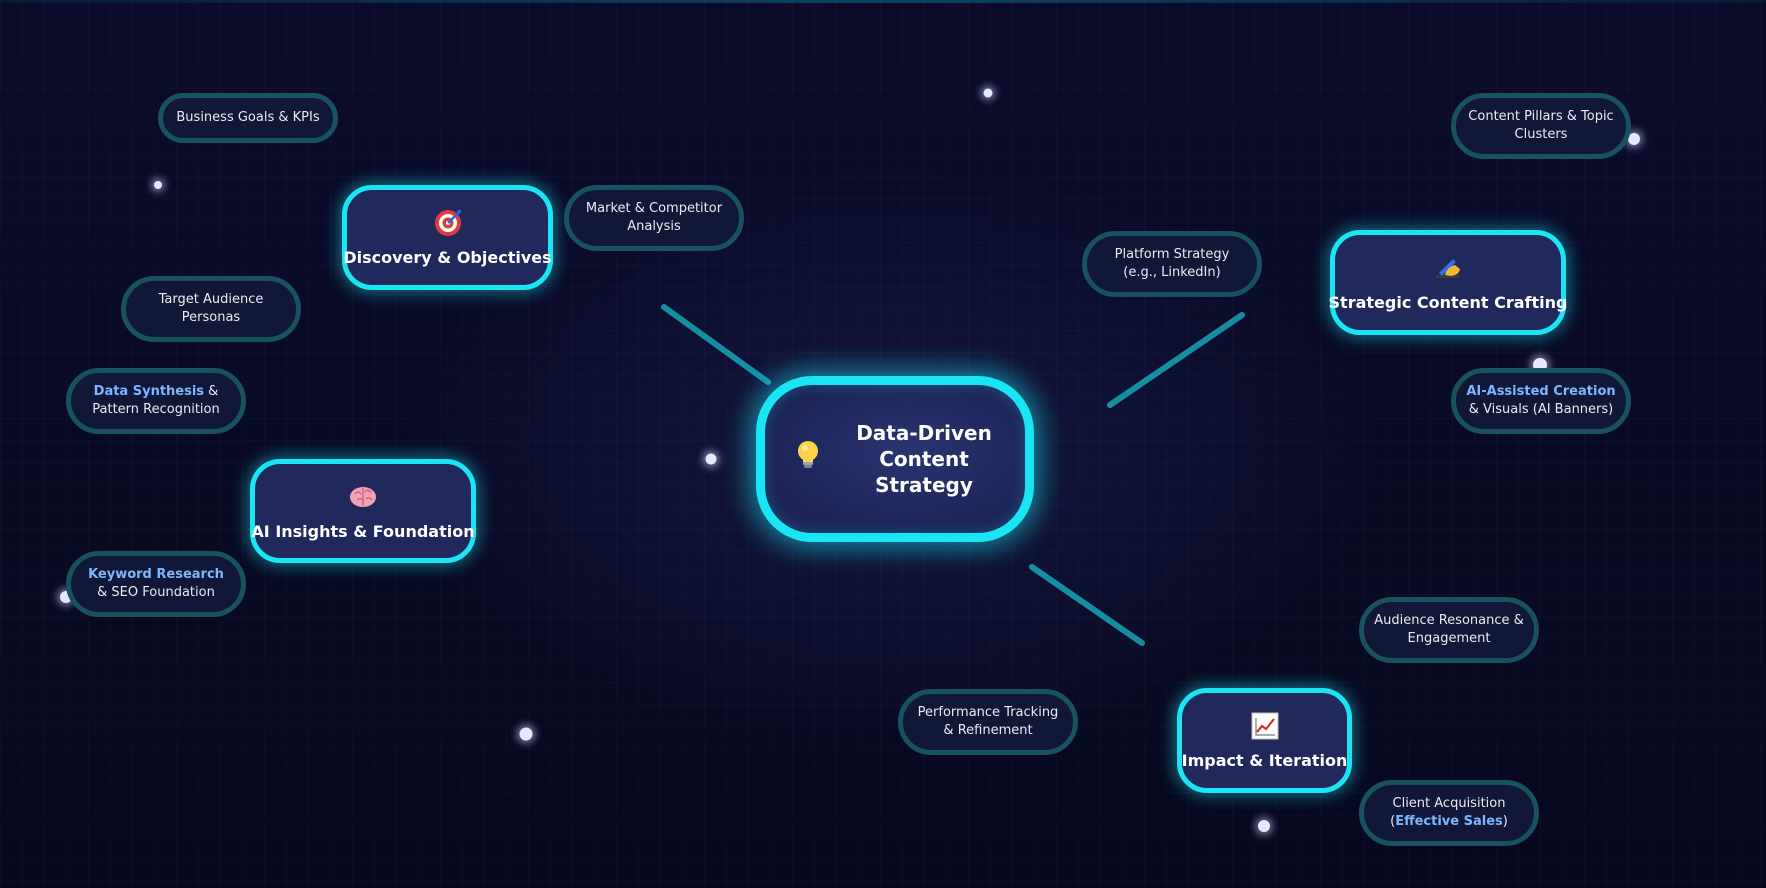 The height and width of the screenshot is (888, 1766). Describe the element at coordinates (1541, 409) in the screenshot. I see `leaf-text: & Visuals (AI Banners)` at that location.